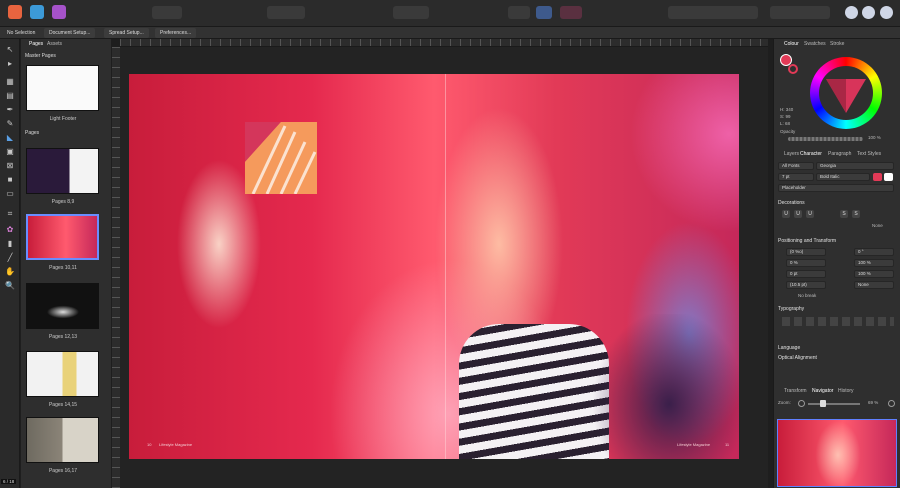  I want to click on fill-tool-icon: ◣, so click(10, 138).